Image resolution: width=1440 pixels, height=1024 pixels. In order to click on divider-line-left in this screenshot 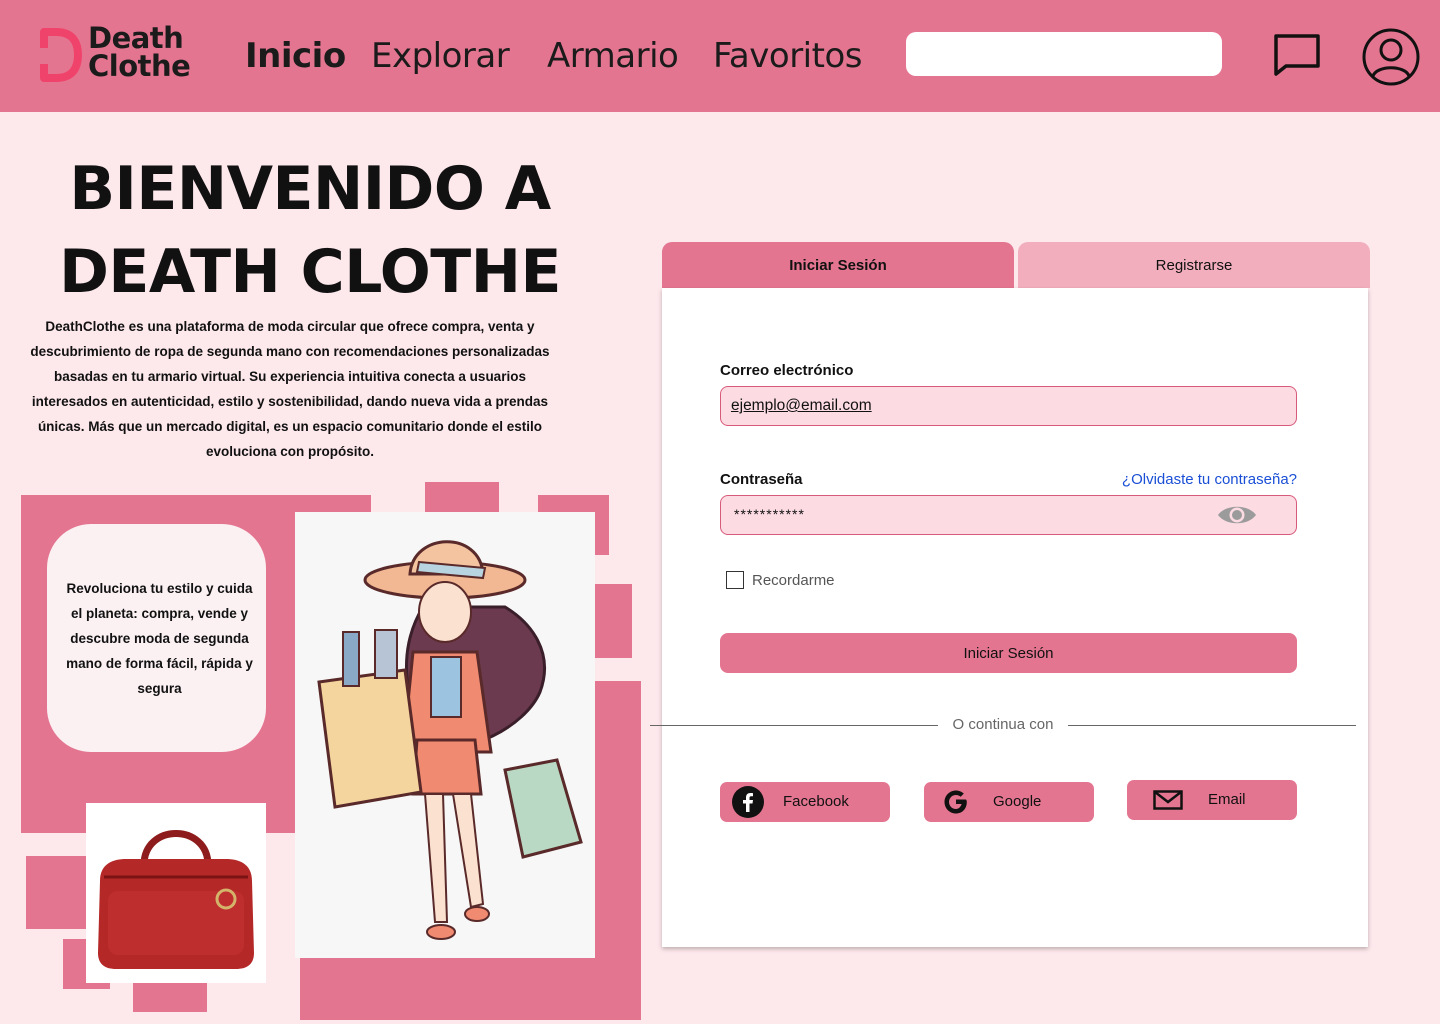, I will do `click(794, 725)`.